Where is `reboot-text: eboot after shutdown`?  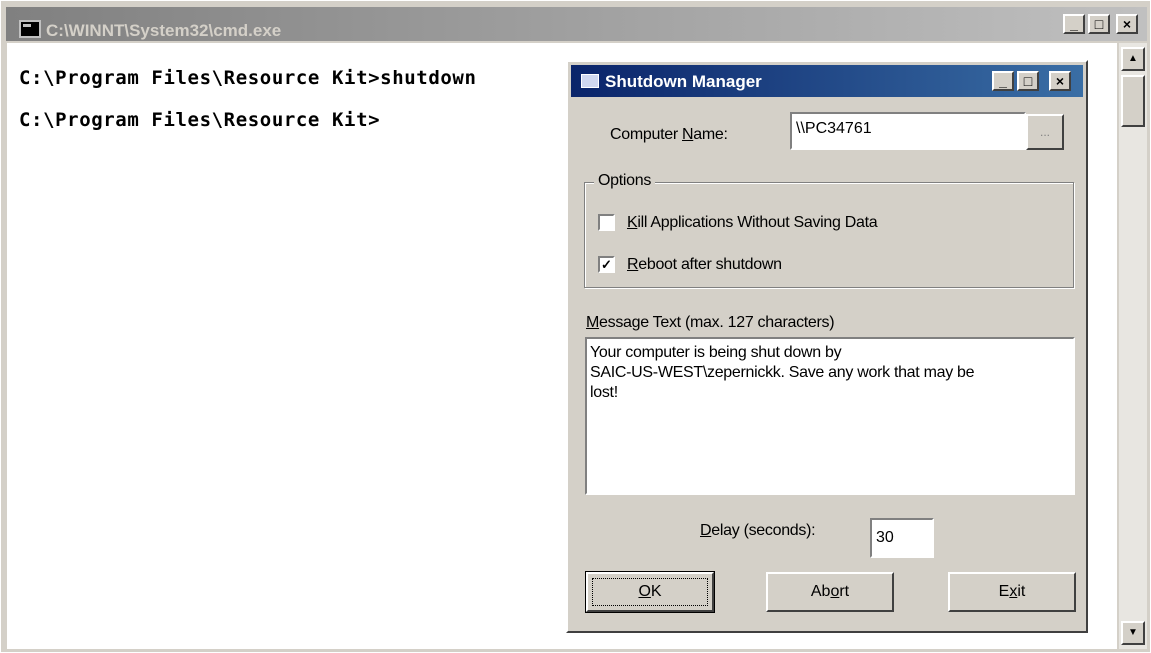 reboot-text: eboot after shutdown is located at coordinates (710, 264).